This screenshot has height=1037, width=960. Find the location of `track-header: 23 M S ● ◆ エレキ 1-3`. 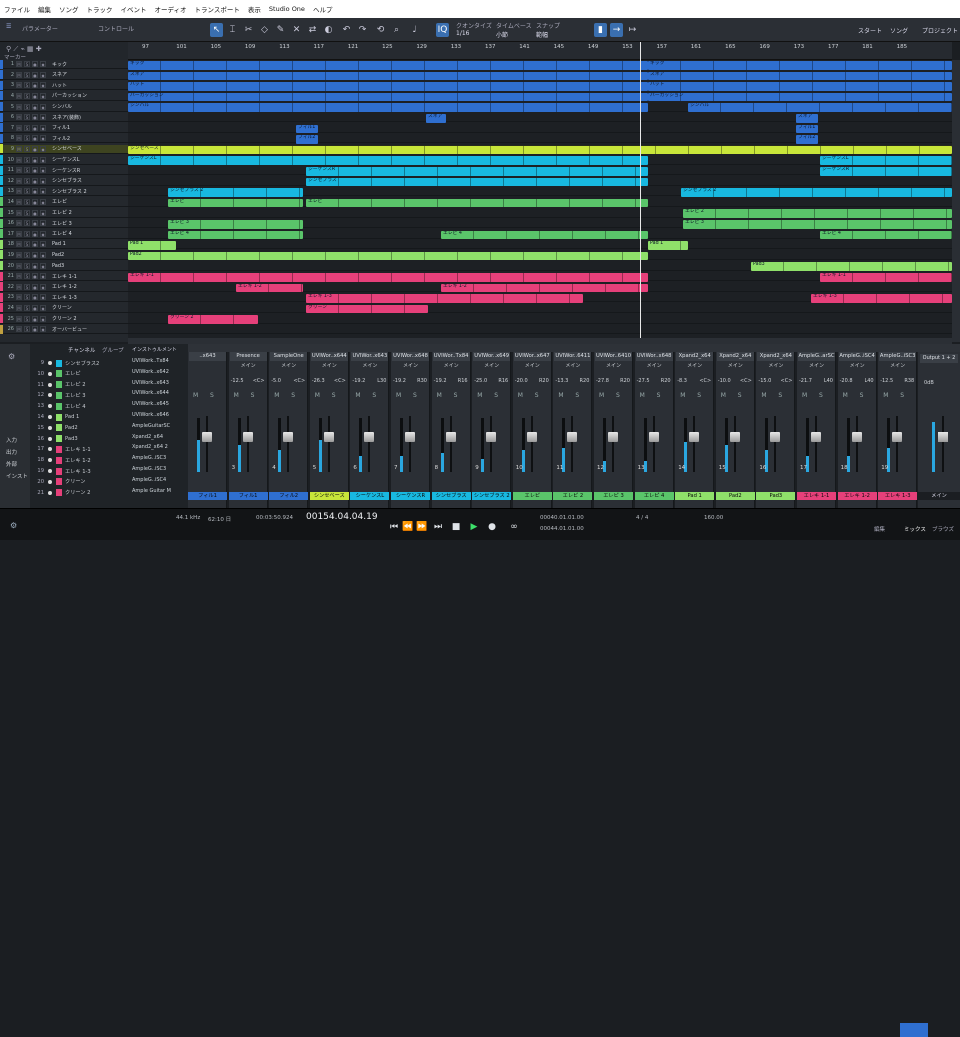

track-header: 23 M S ● ◆ エレキ 1-3 is located at coordinates (64, 297).